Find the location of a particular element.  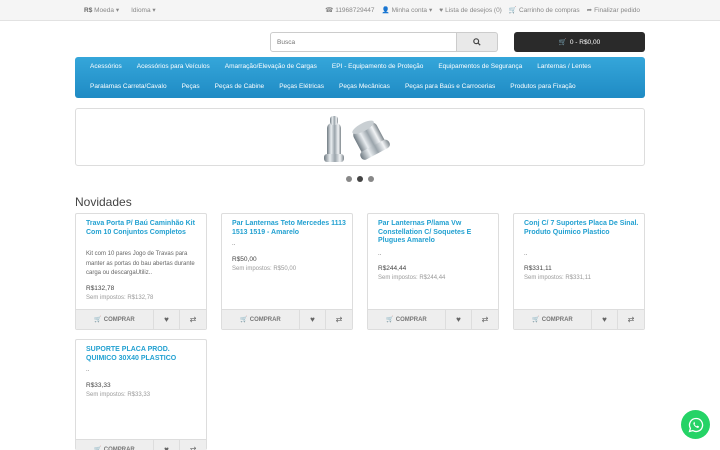

menu-item: Acessórios is located at coordinates (106, 66).